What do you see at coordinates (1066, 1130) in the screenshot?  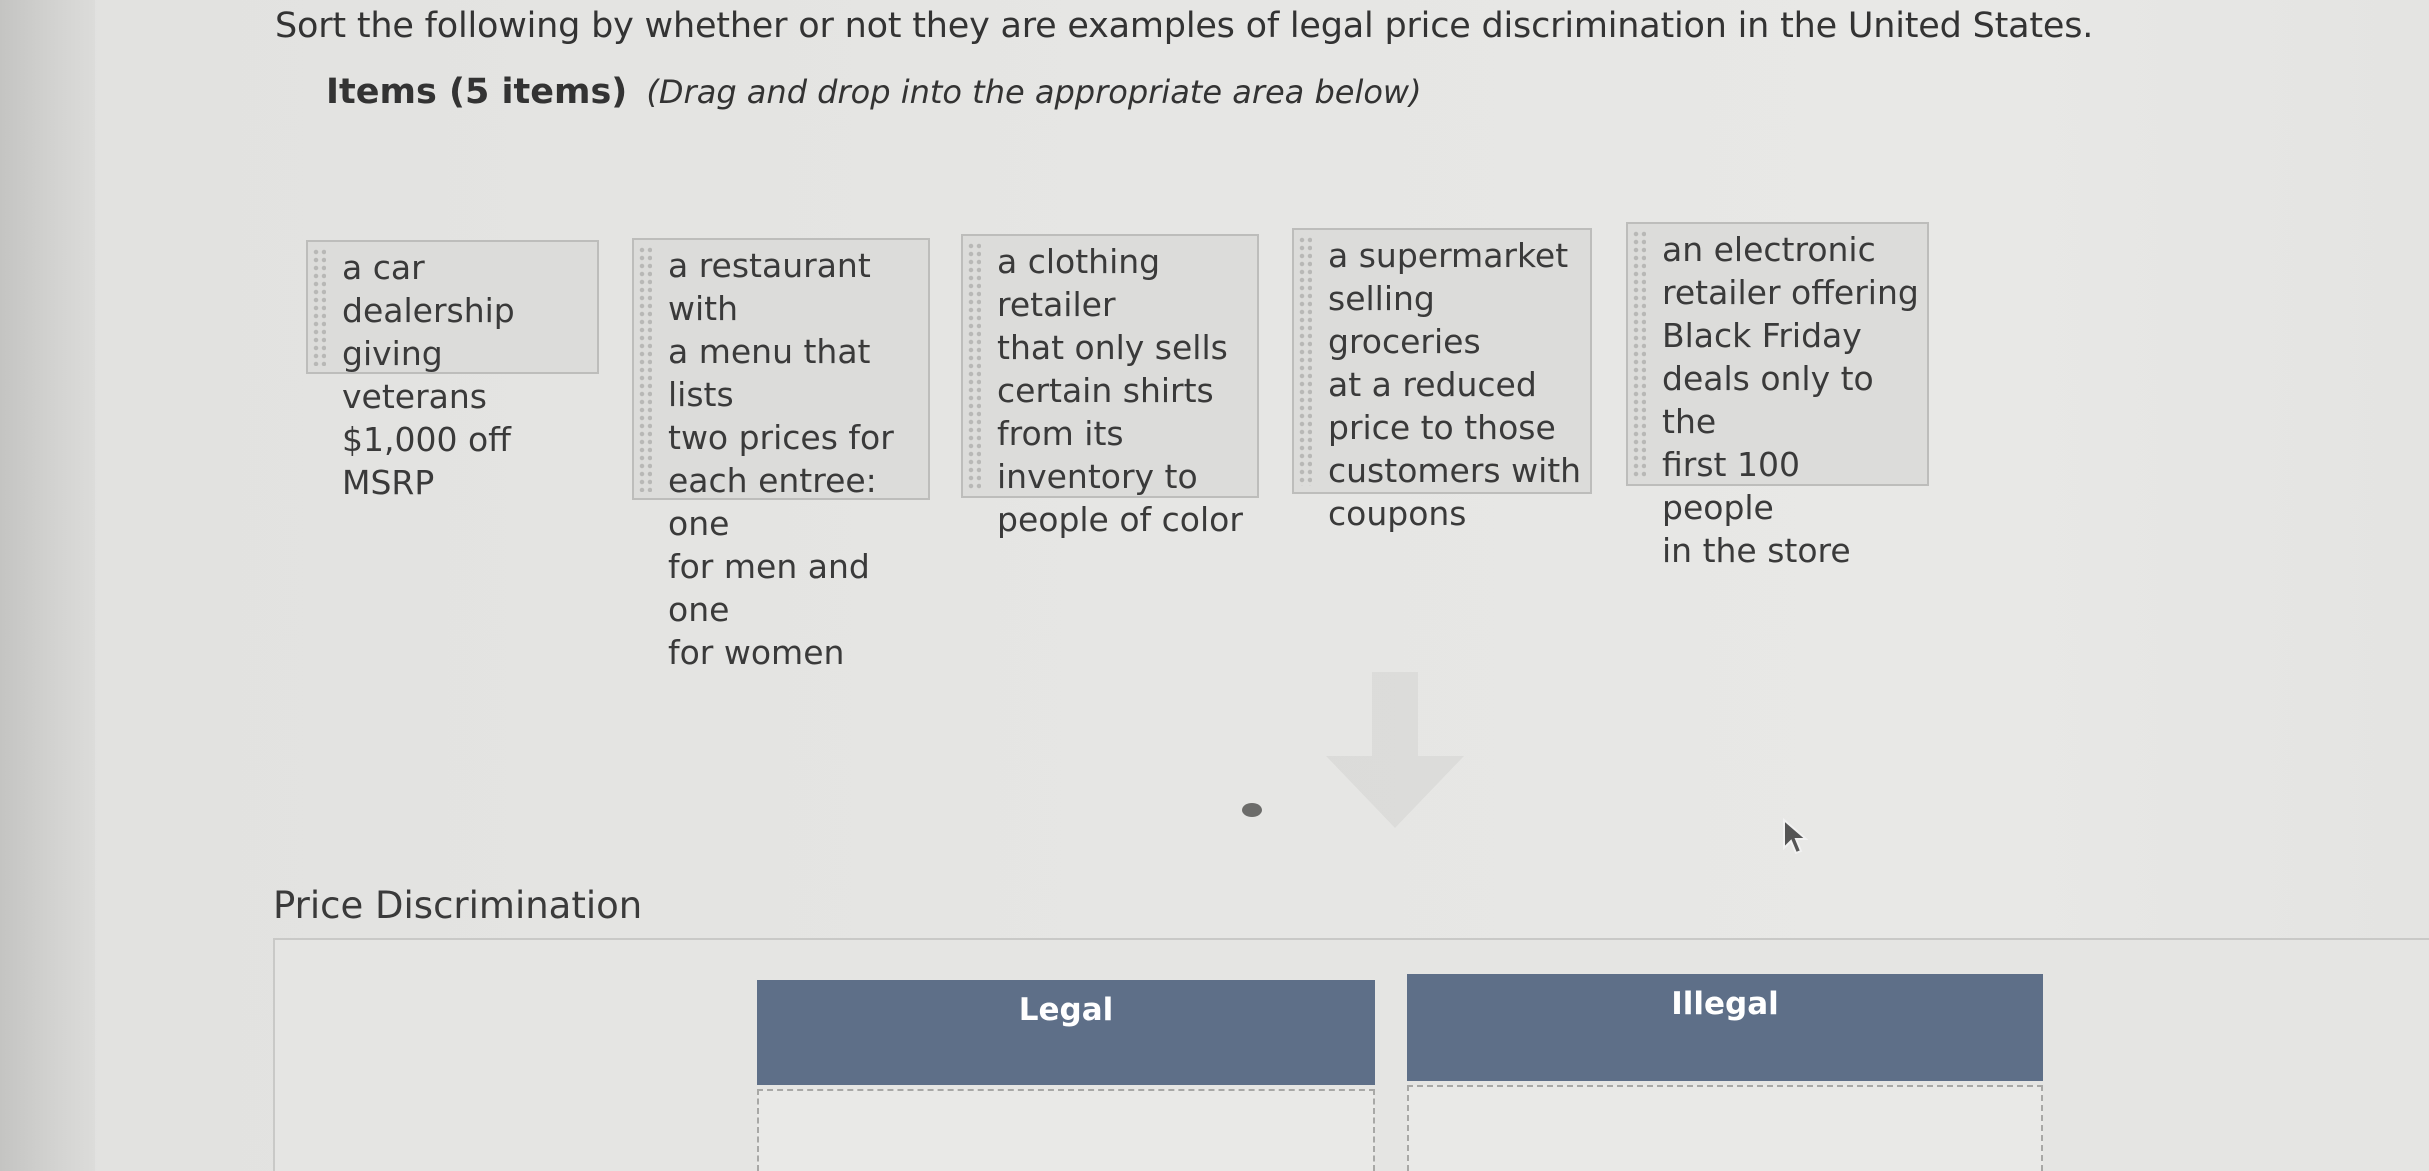 I see `bucket-dropzone-legal` at bounding box center [1066, 1130].